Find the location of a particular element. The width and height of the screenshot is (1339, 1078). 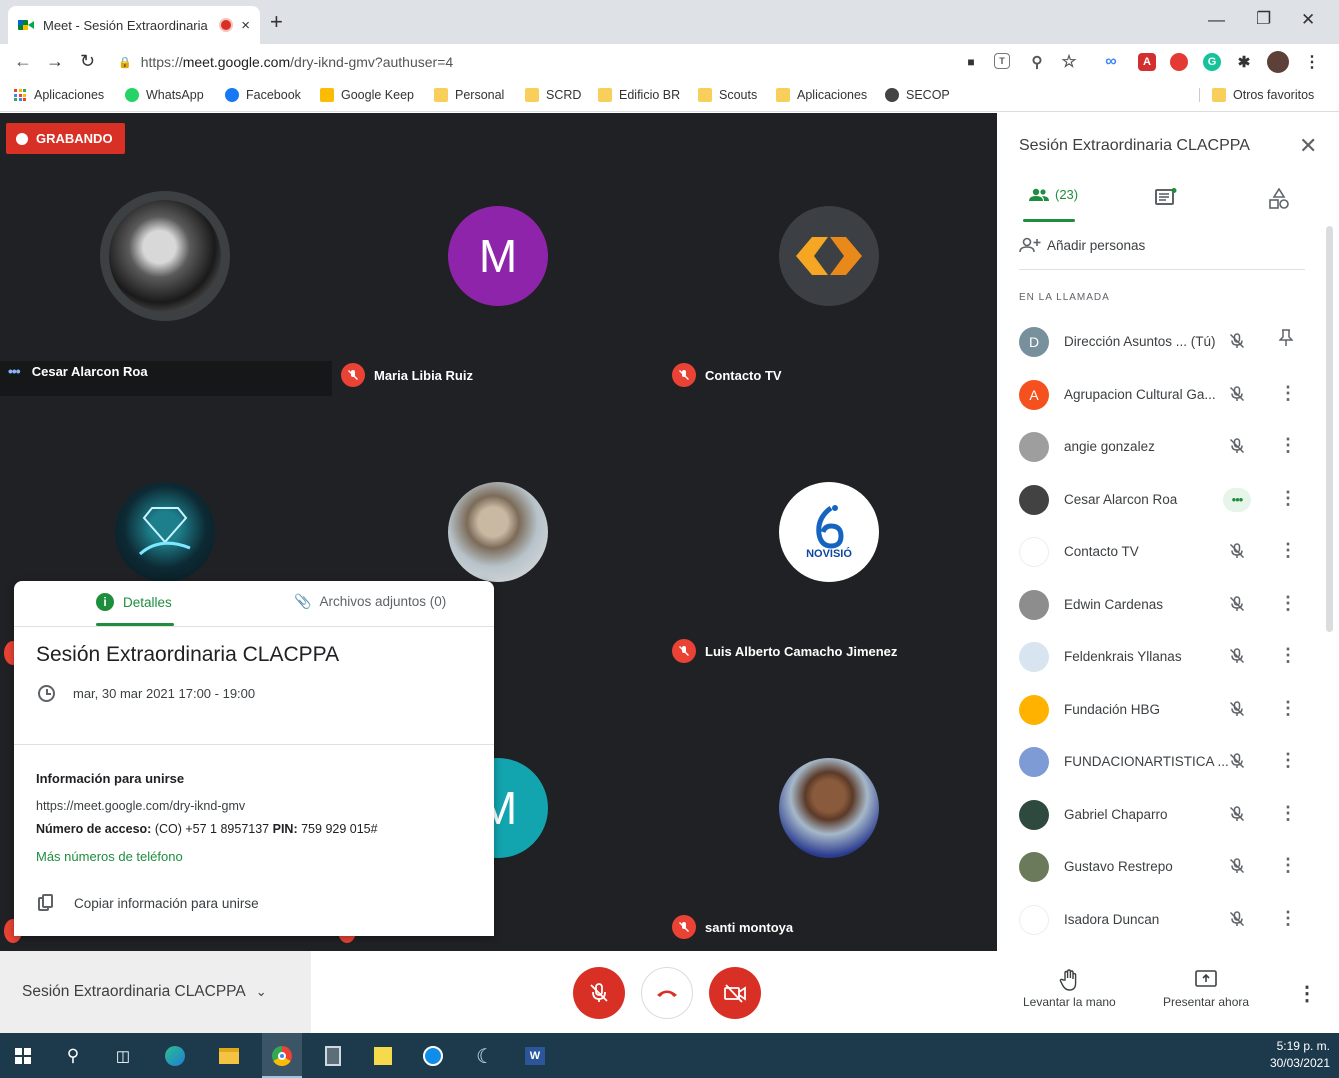

speaking-indicator-icon: ••• is located at coordinates (1237, 499).